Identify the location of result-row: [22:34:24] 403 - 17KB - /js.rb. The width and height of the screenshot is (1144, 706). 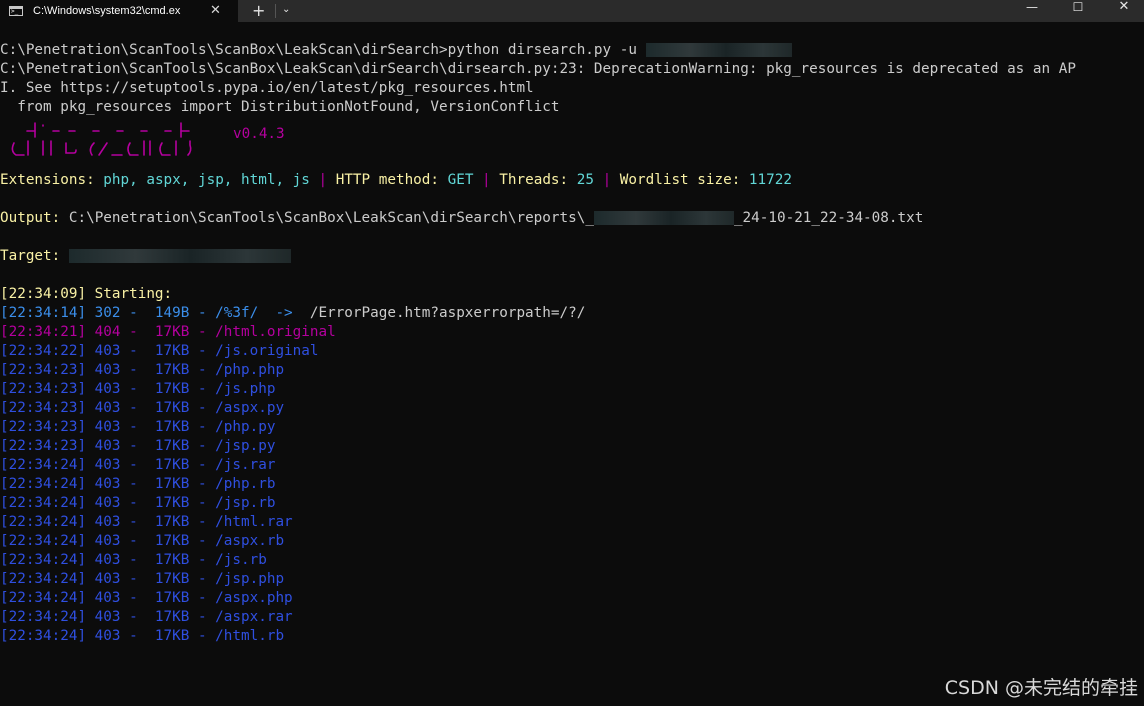
(572, 560).